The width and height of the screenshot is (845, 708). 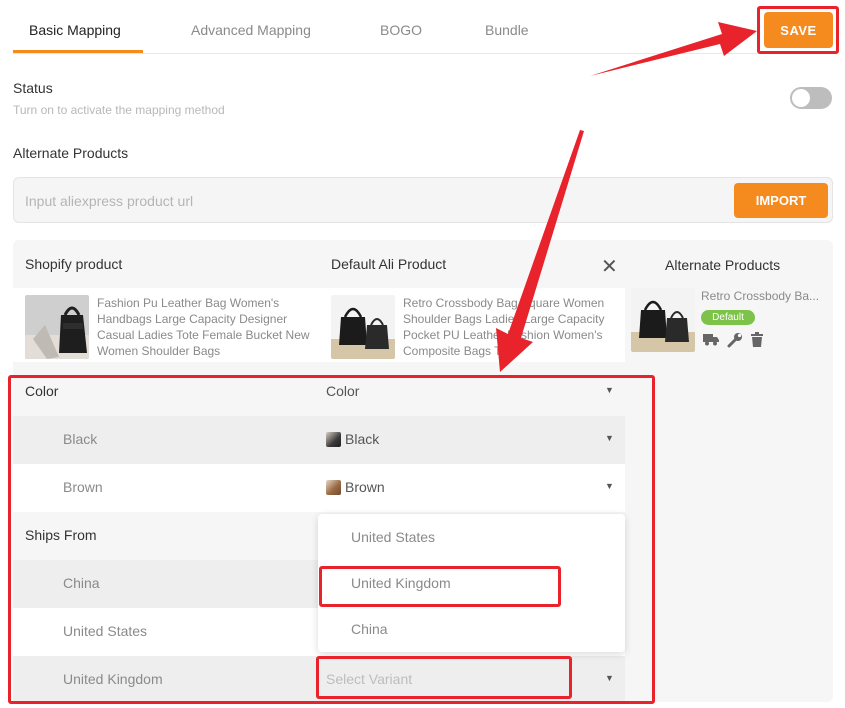 What do you see at coordinates (540, 251) in the screenshot?
I see `arrow-to-variants-icon` at bounding box center [540, 251].